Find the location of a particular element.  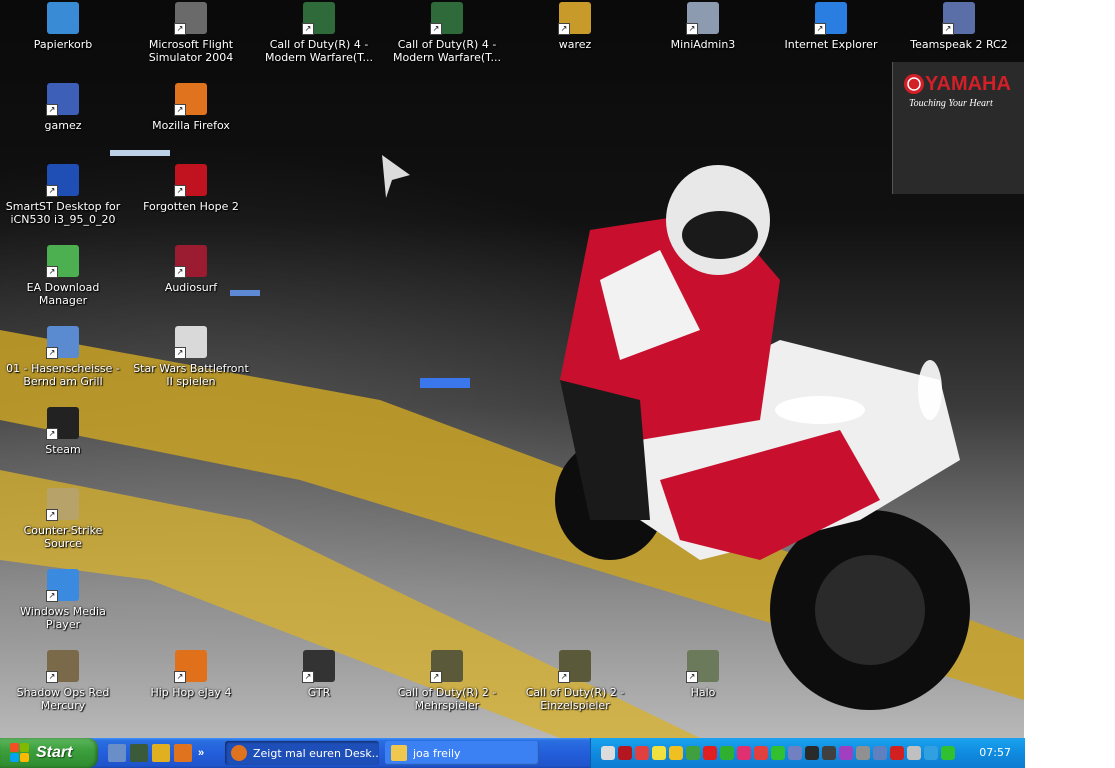

desktop-icon-label: SmartST Desktop for iCN530 i3_95_0_20 is located at coordinates (63, 213).